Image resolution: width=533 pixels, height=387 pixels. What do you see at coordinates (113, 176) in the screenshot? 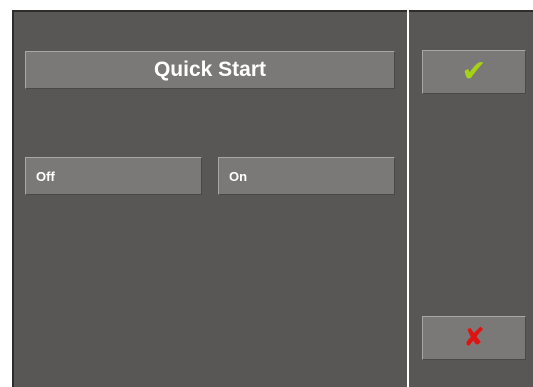
I see `off-option-button: Off` at bounding box center [113, 176].